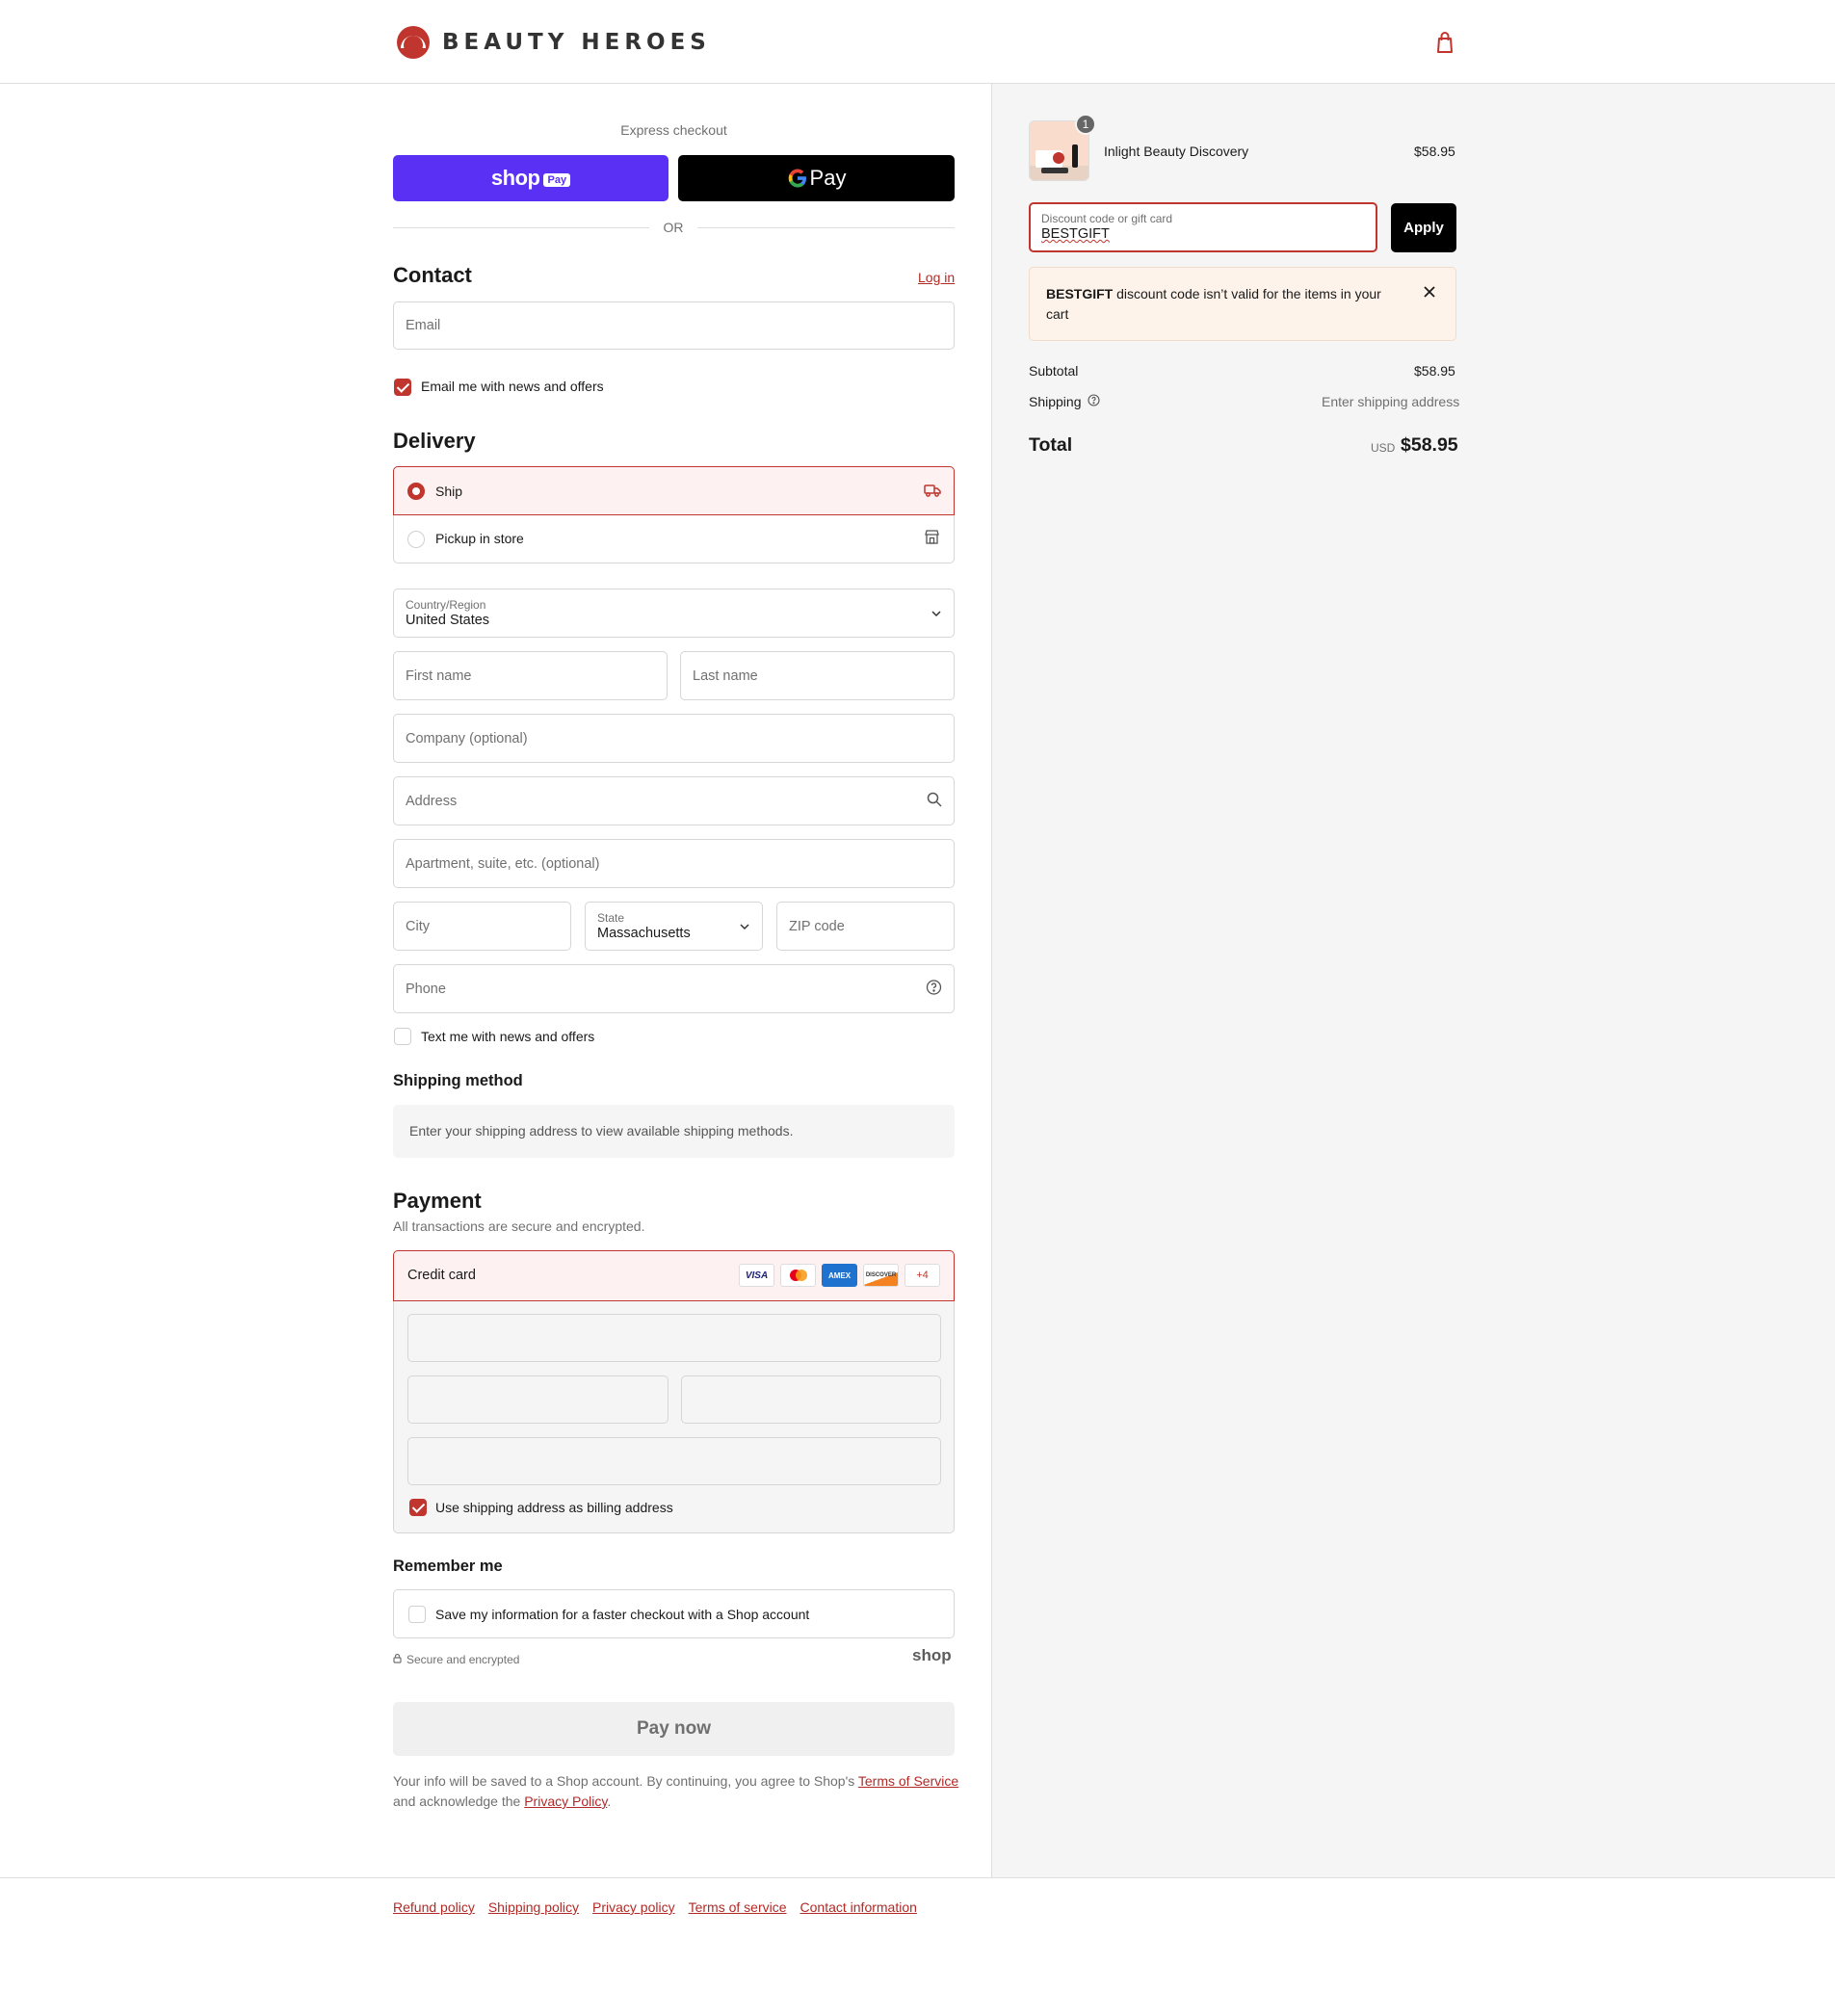 This screenshot has width=1835, height=2016. Describe the element at coordinates (674, 1461) in the screenshot. I see `name-on-card-field` at that location.